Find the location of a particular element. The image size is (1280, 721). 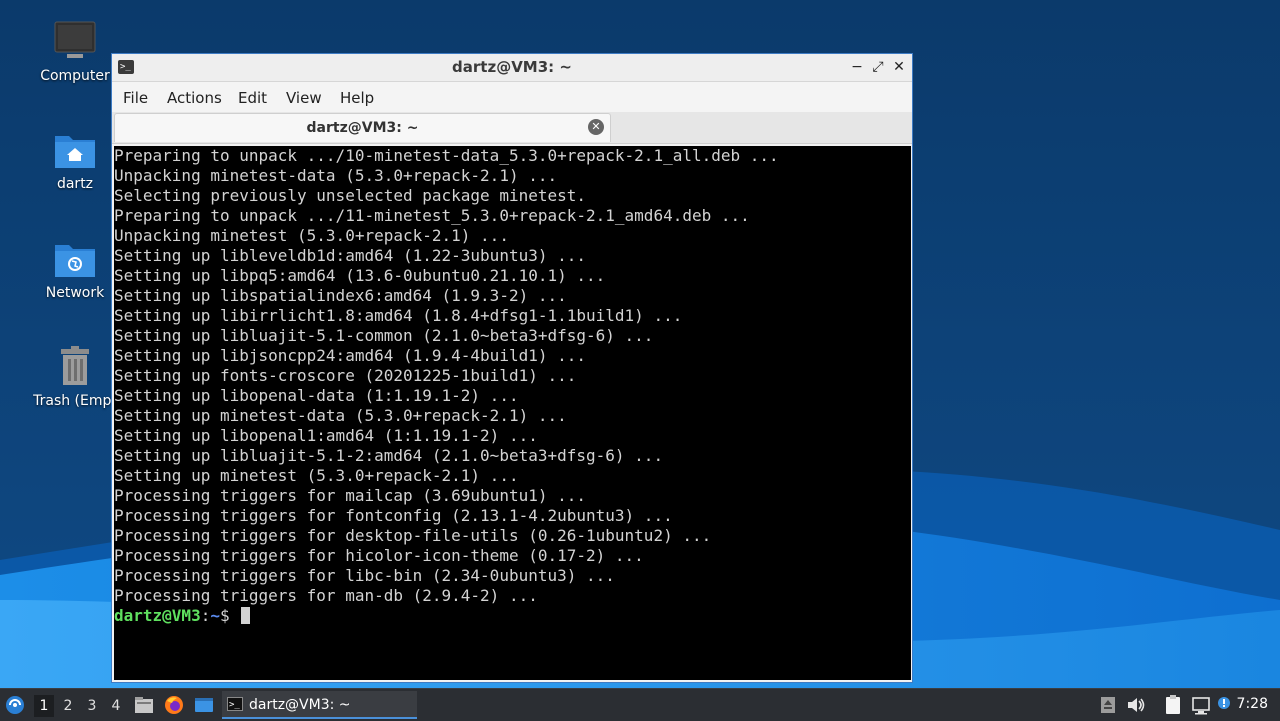

prompt-path: ~ is located at coordinates (215, 615).